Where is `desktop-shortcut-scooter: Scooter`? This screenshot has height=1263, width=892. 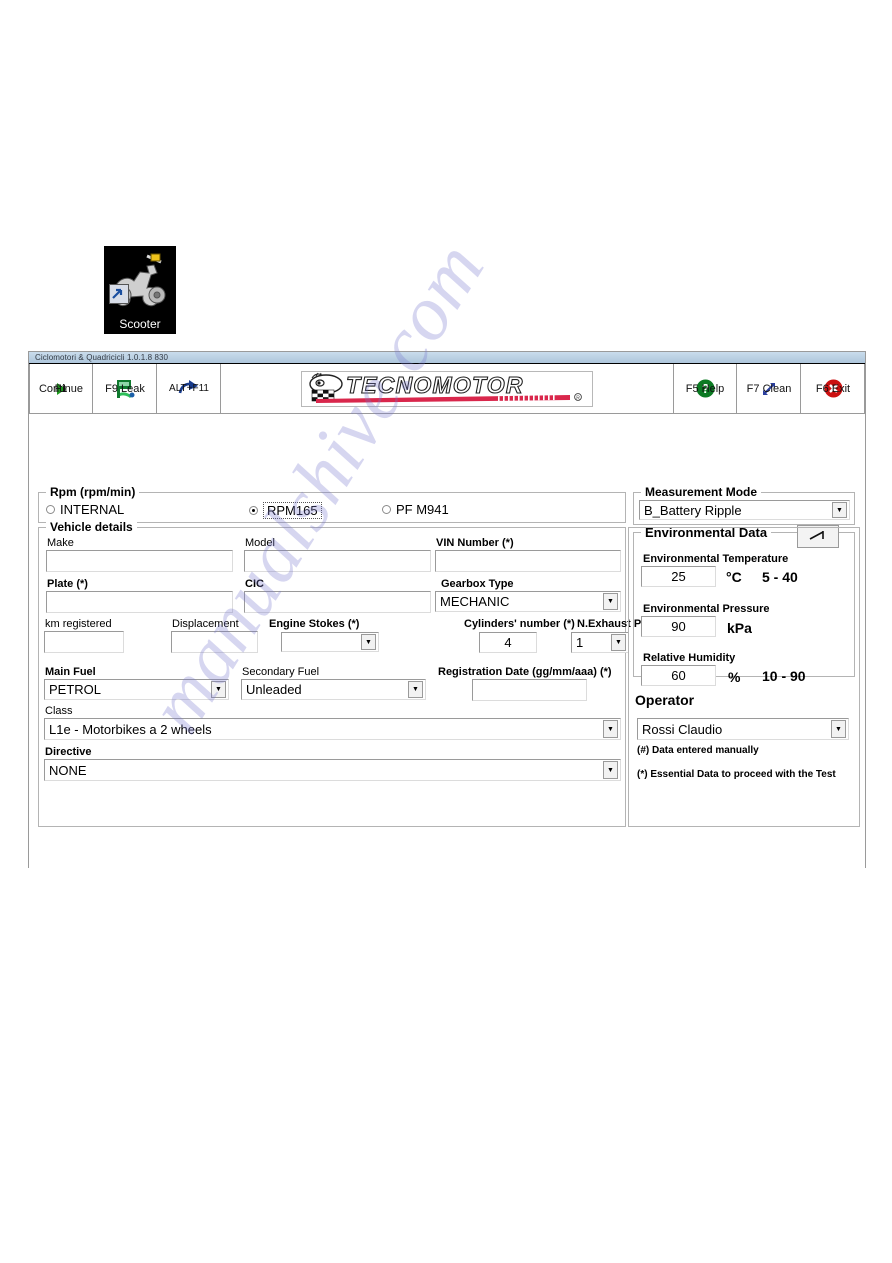
desktop-shortcut-scooter: Scooter is located at coordinates (140, 290).